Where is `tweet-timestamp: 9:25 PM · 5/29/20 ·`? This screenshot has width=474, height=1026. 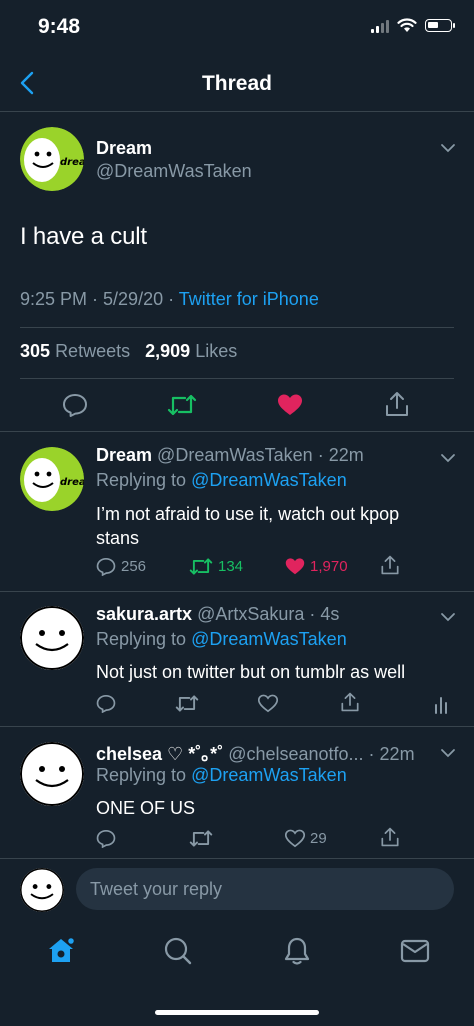 tweet-timestamp: 9:25 PM · 5/29/20 · is located at coordinates (99, 299).